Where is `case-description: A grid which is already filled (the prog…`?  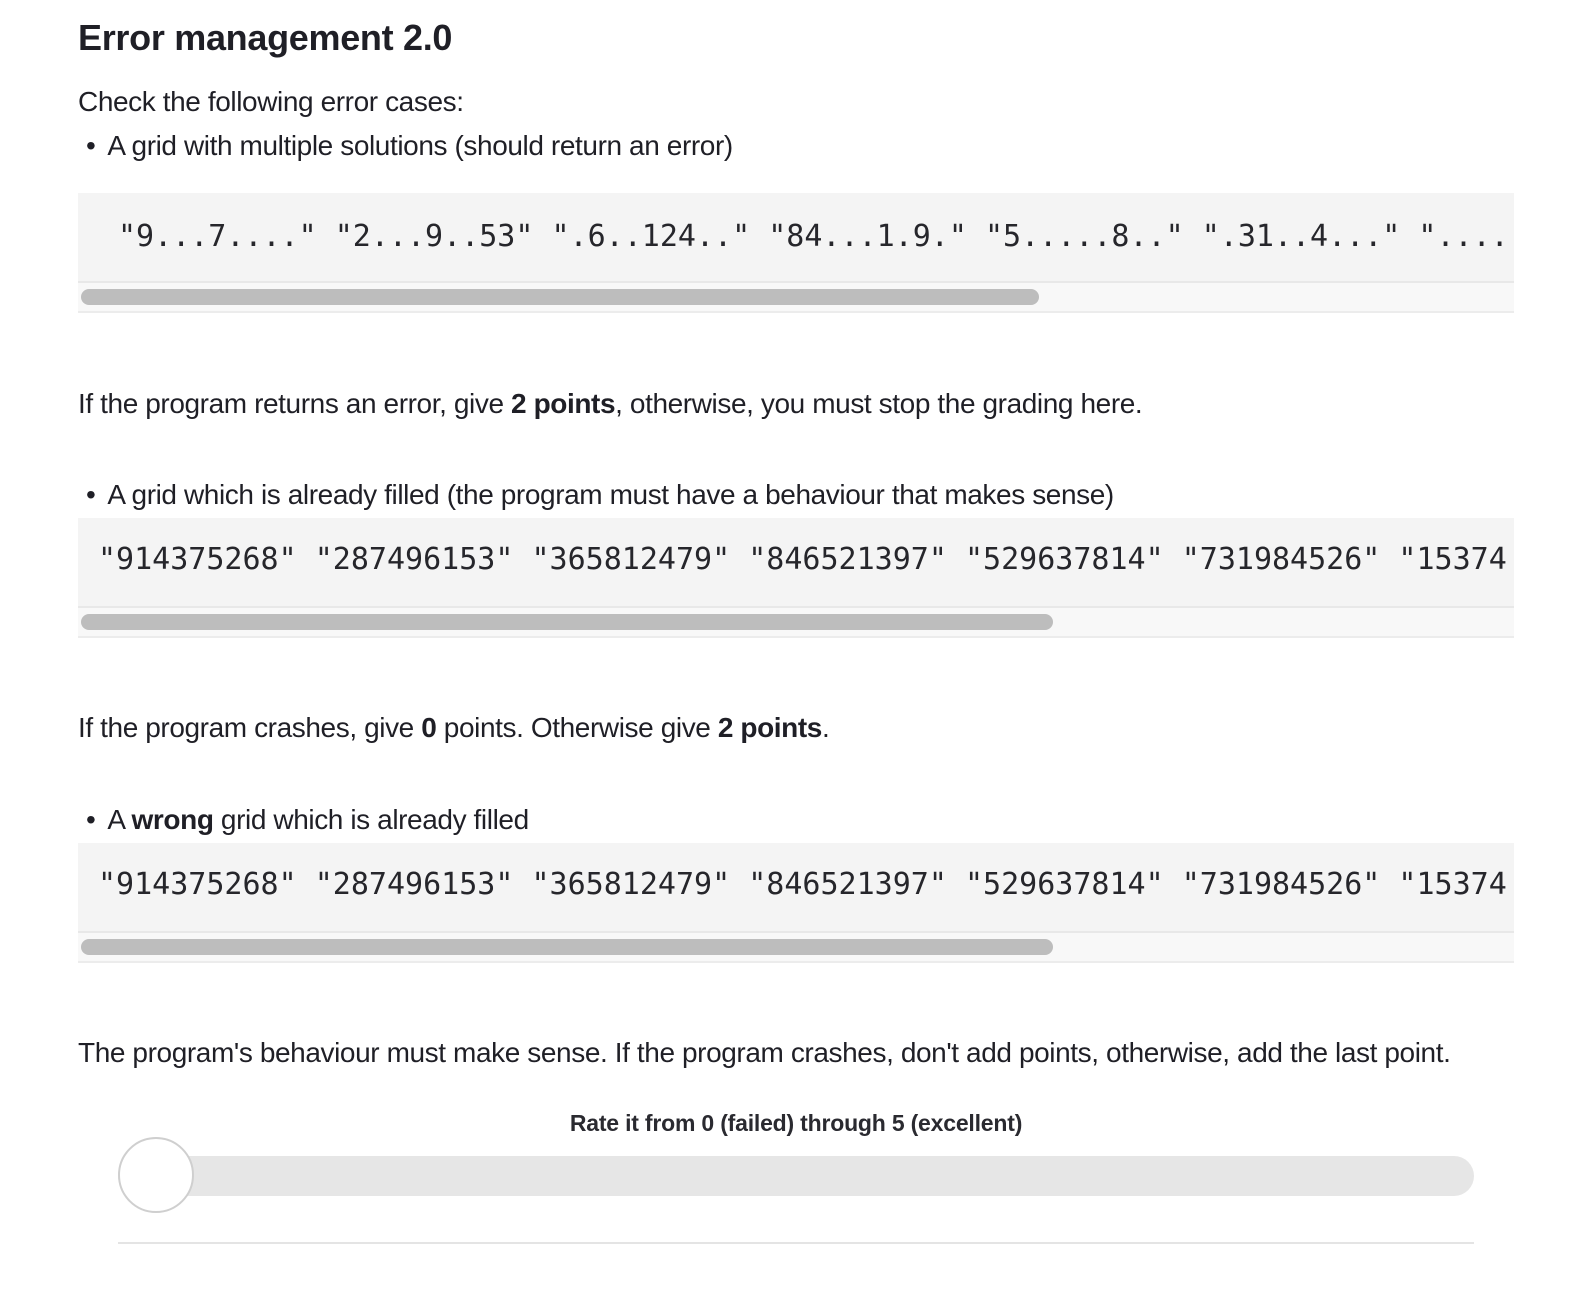
case-description: A grid which is already filled (the prog… is located at coordinates (610, 494).